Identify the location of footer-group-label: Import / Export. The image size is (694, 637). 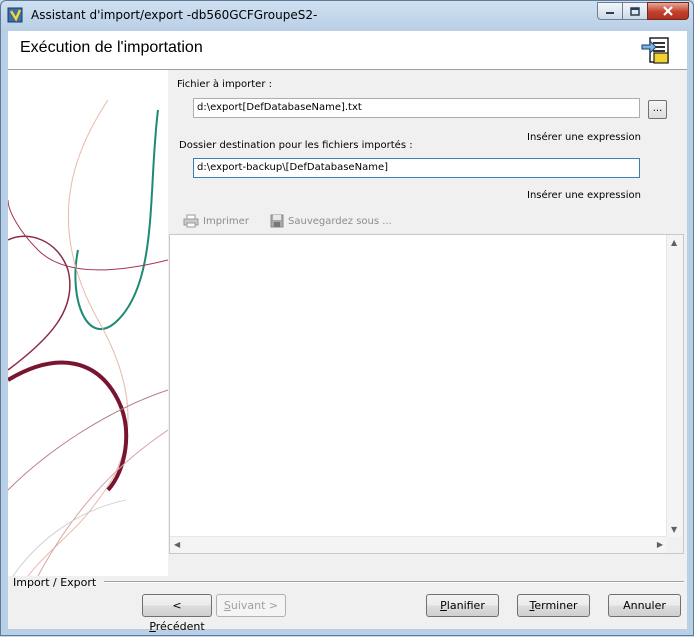
(56, 582).